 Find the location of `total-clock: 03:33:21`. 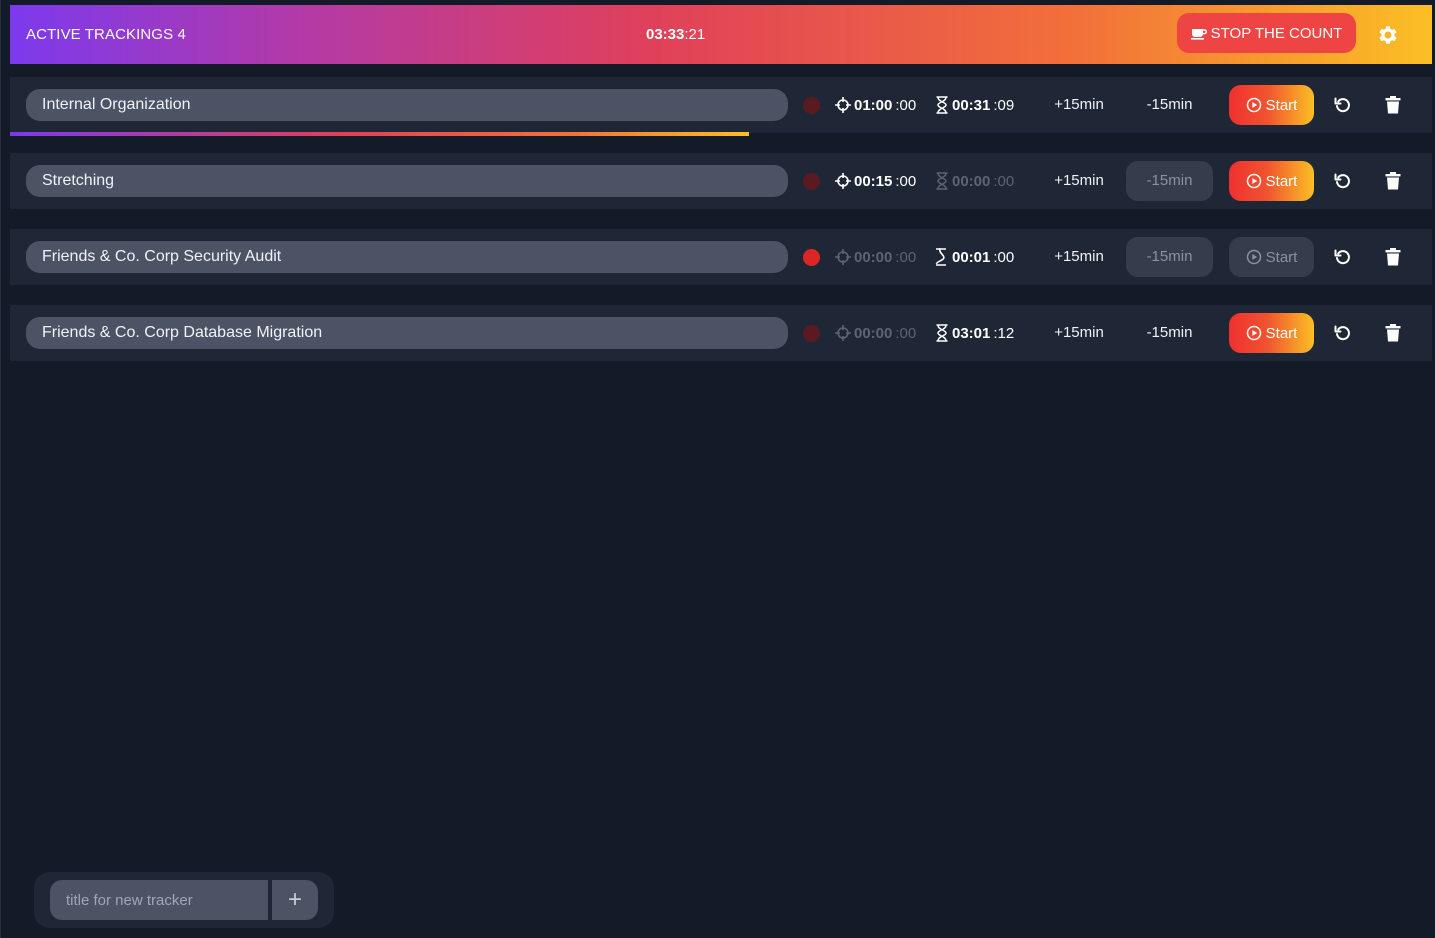

total-clock: 03:33:21 is located at coordinates (675, 34).